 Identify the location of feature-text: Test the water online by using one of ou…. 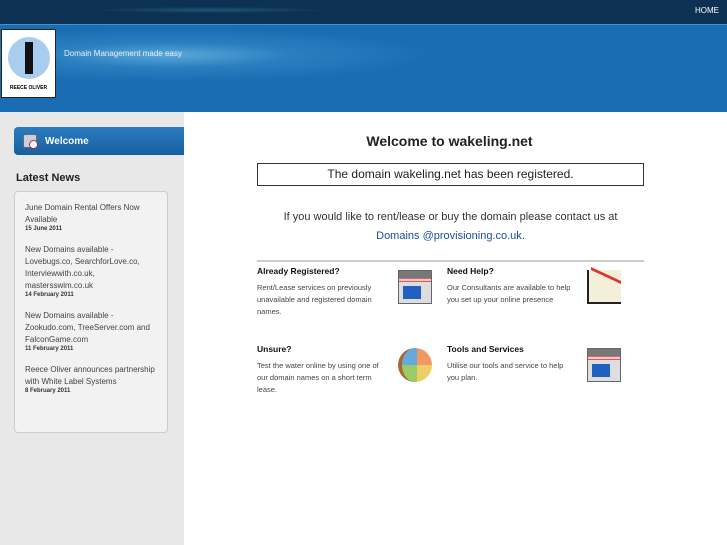
(318, 377).